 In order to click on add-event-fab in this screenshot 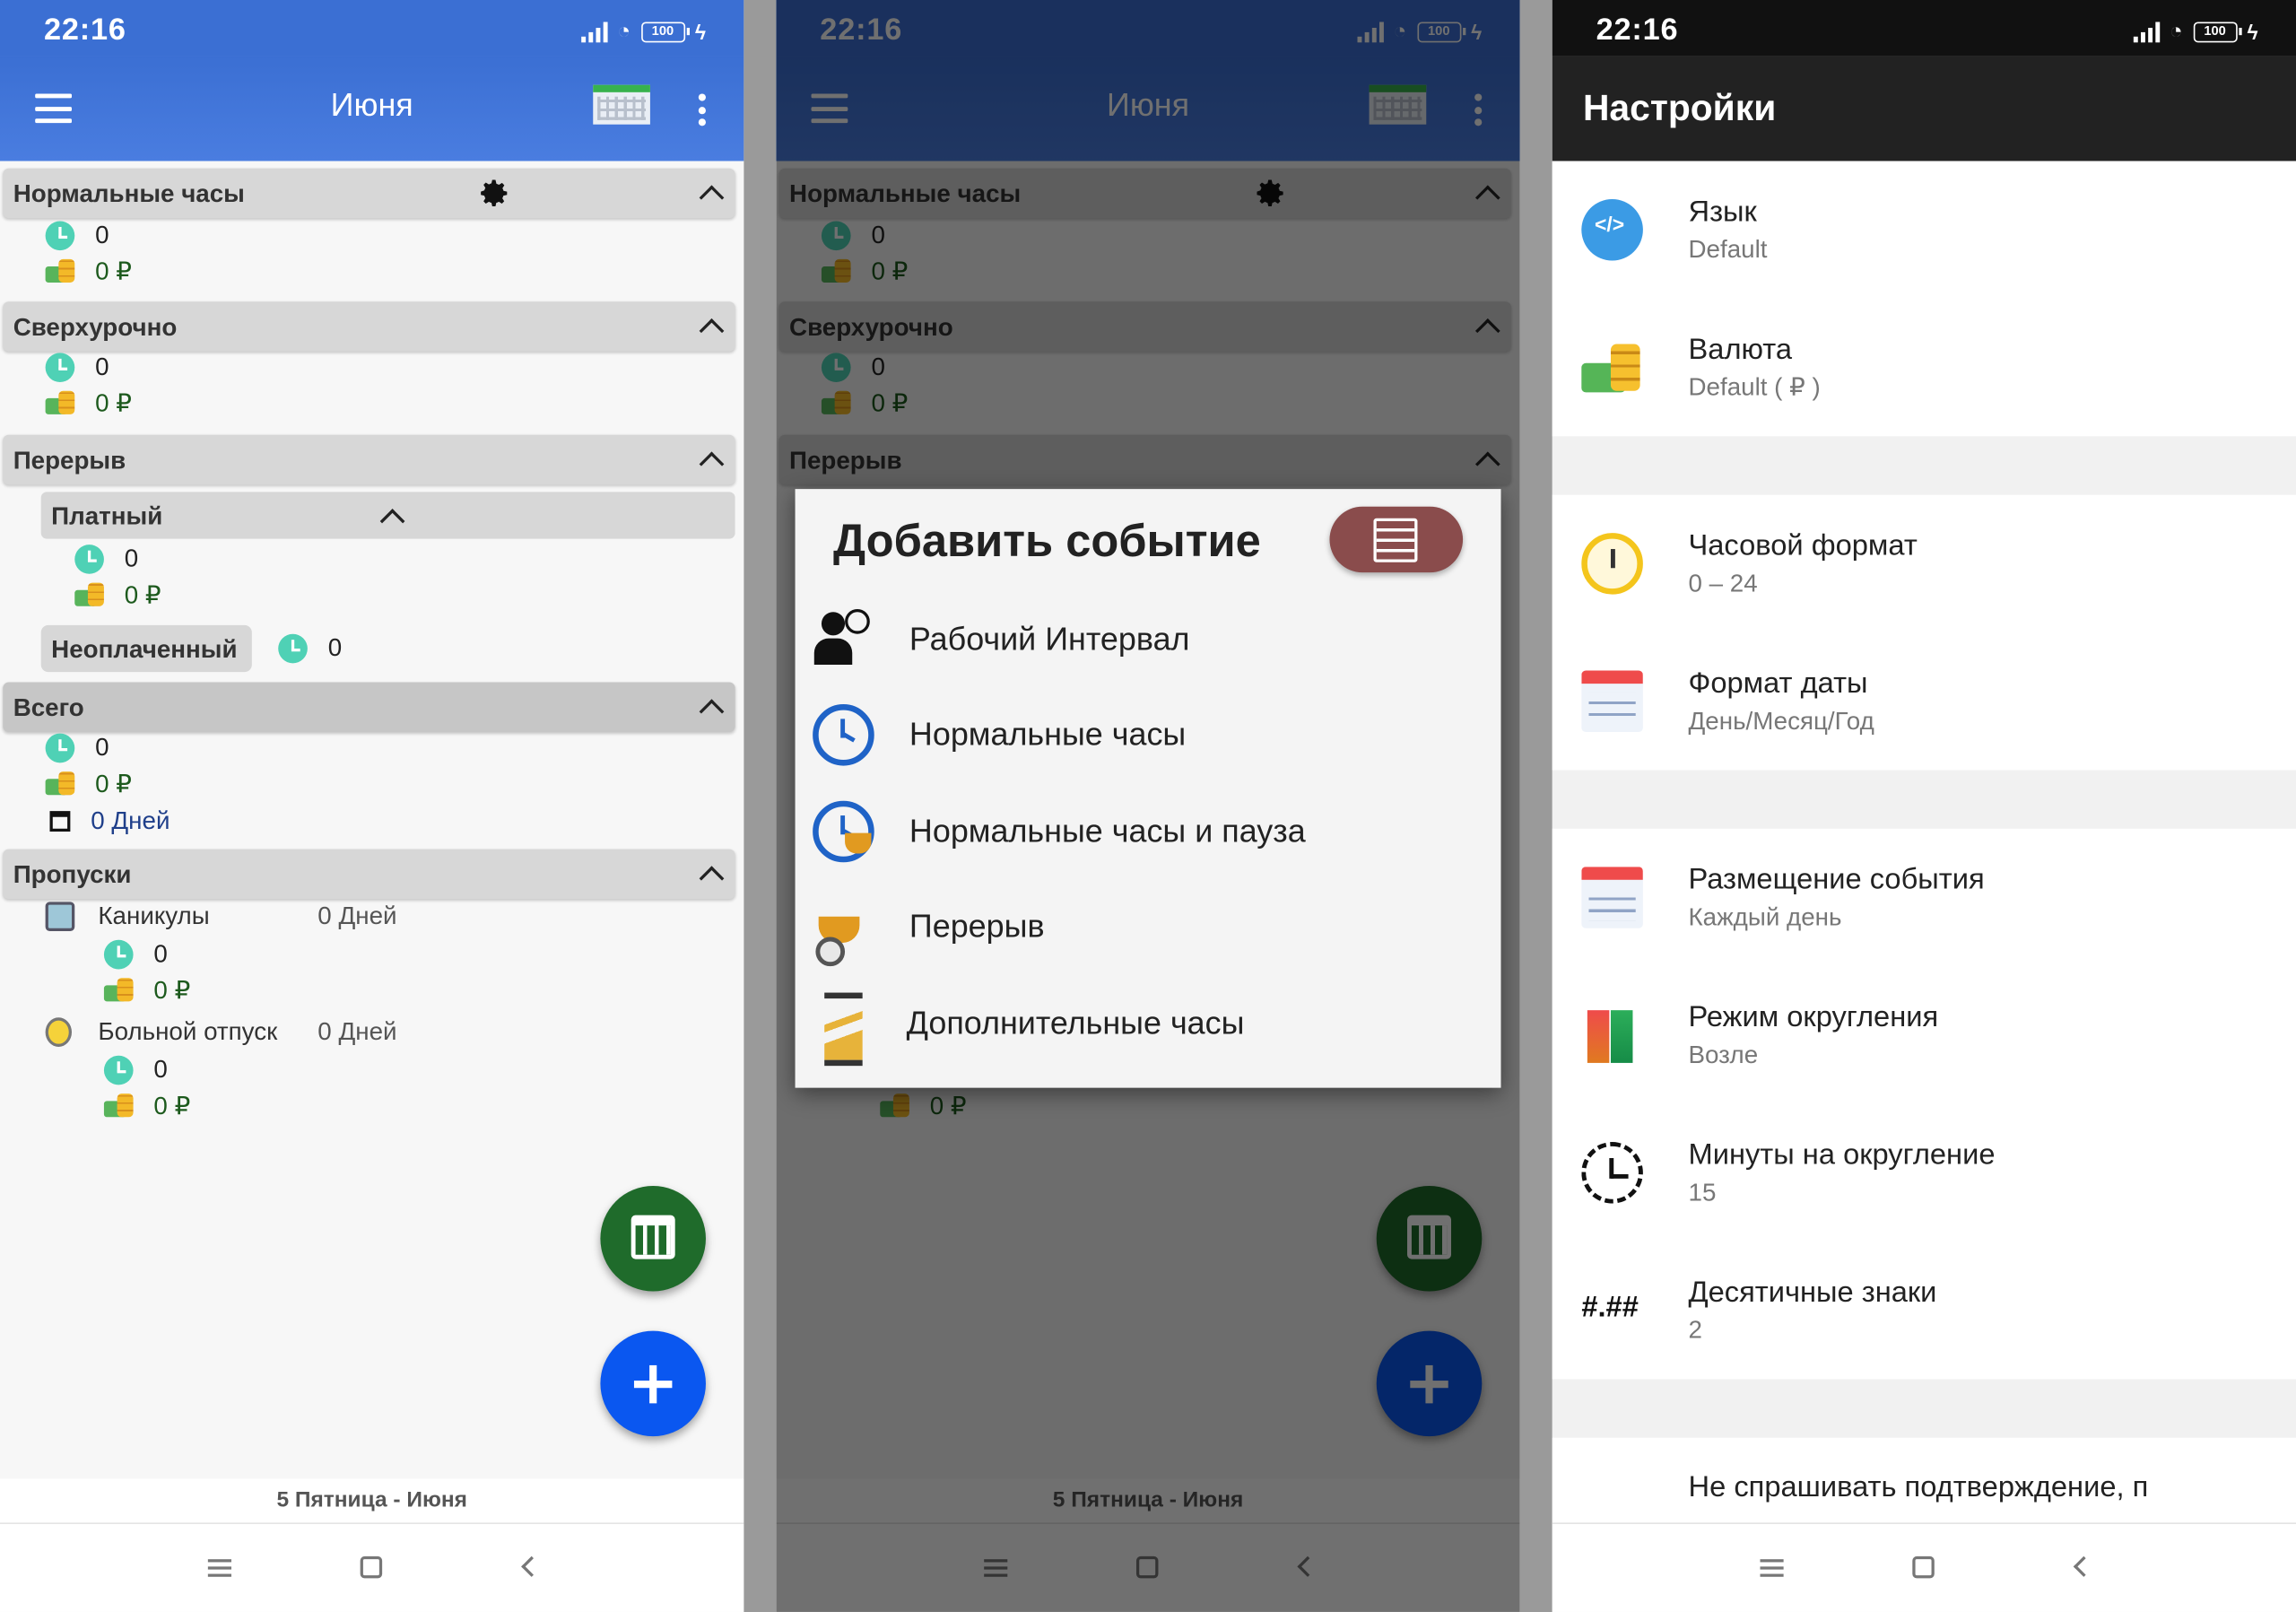, I will do `click(653, 1383)`.